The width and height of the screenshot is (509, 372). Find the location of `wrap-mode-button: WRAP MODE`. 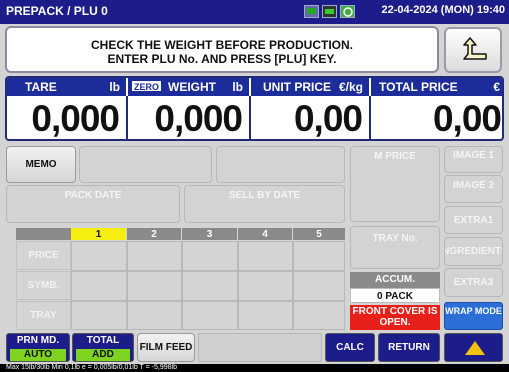

wrap-mode-button: WRAP MODE is located at coordinates (473, 316).